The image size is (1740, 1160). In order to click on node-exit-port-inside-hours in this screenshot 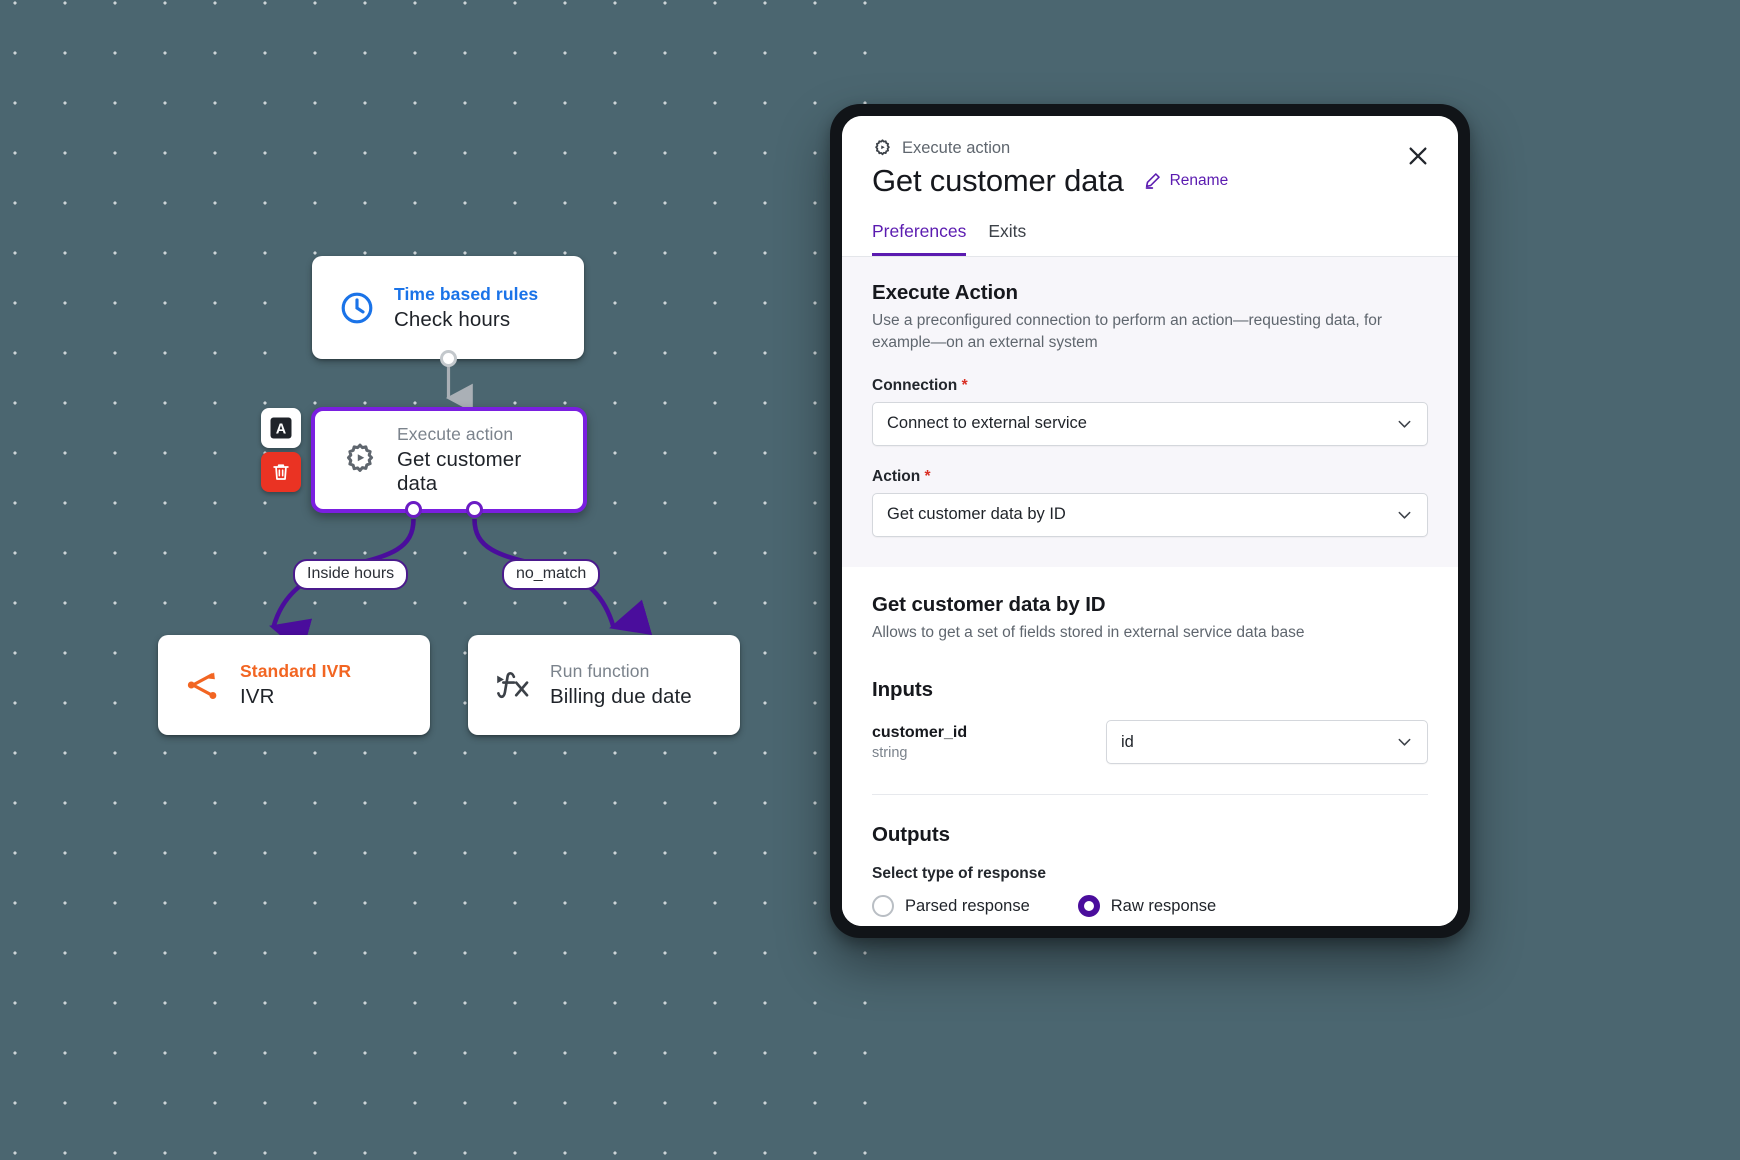, I will do `click(413, 509)`.